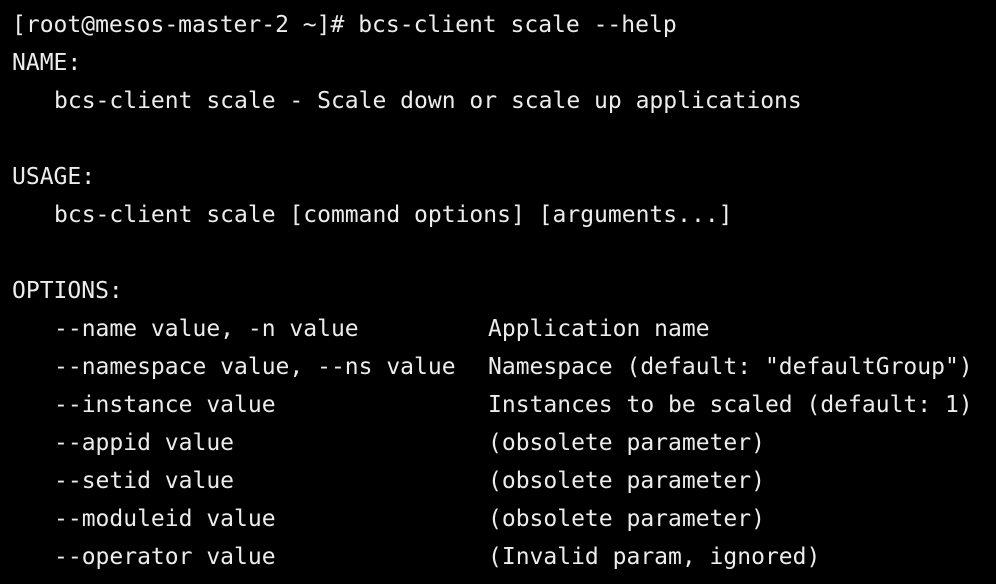 The width and height of the screenshot is (996, 584). I want to click on option-flag-moduleid: --moduleid value, so click(165, 519).